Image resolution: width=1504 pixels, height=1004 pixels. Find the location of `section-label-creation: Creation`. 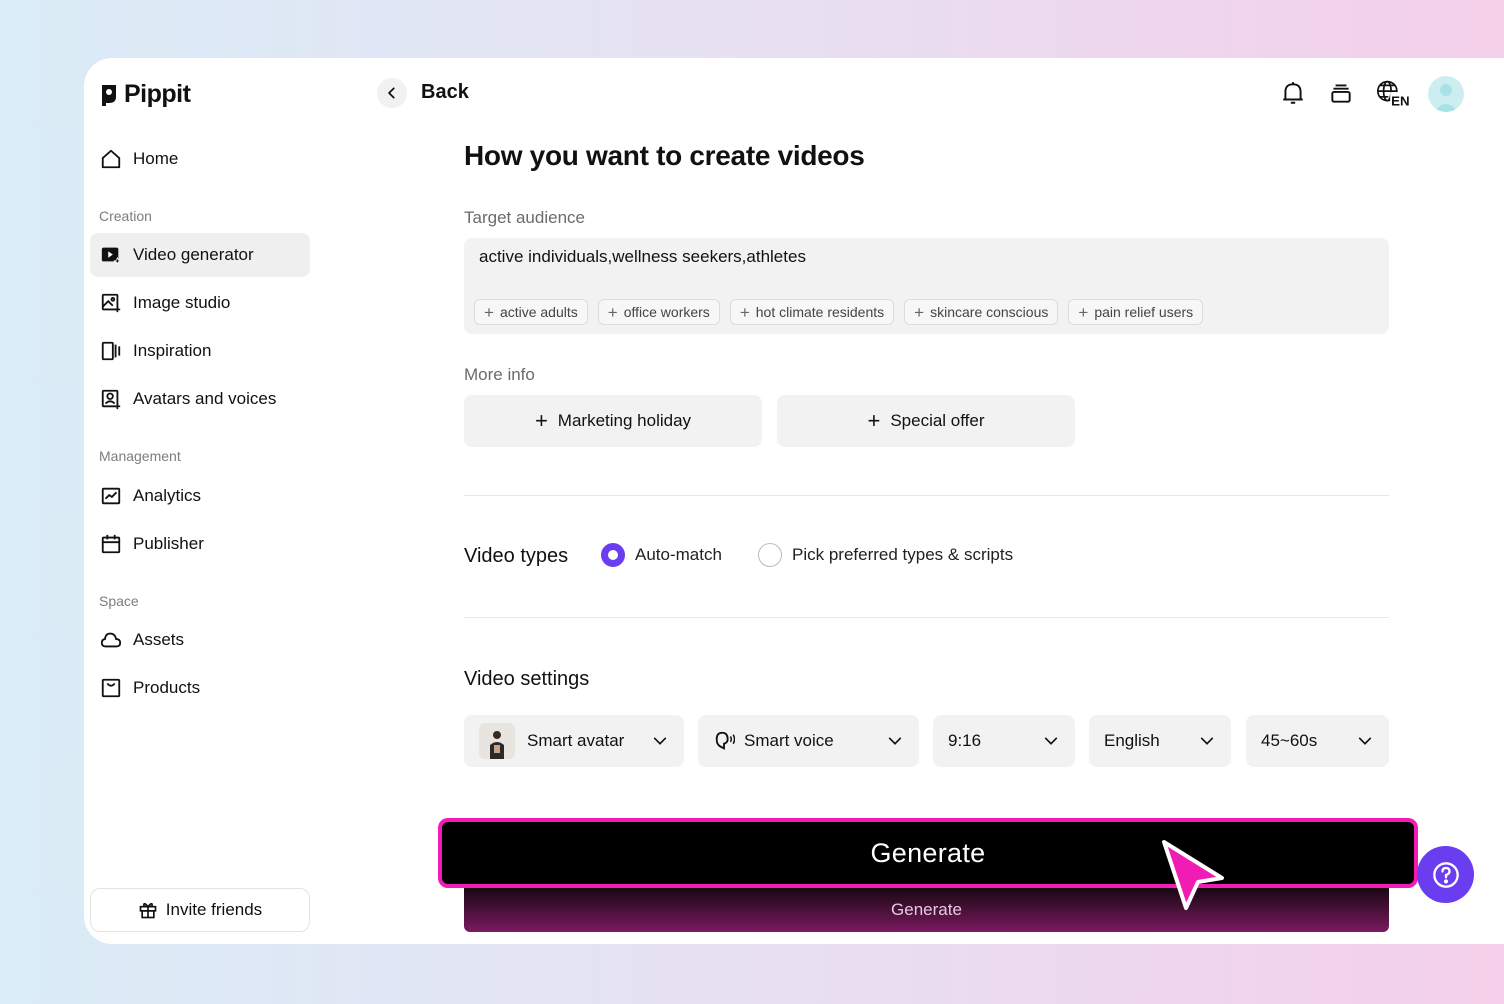

section-label-creation: Creation is located at coordinates (125, 216).